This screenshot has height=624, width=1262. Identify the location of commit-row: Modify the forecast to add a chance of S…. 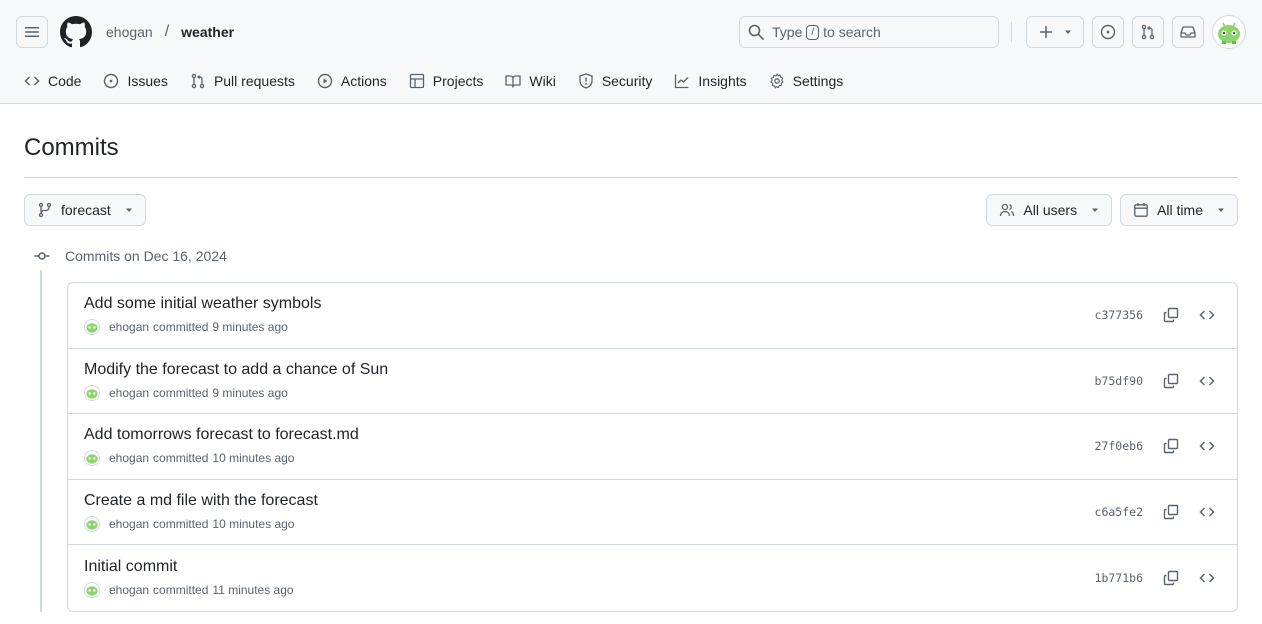
(652, 381).